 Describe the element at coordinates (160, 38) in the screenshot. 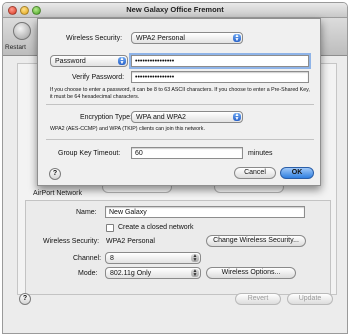

I see `wireless-security-value: WPA2 Personal` at that location.